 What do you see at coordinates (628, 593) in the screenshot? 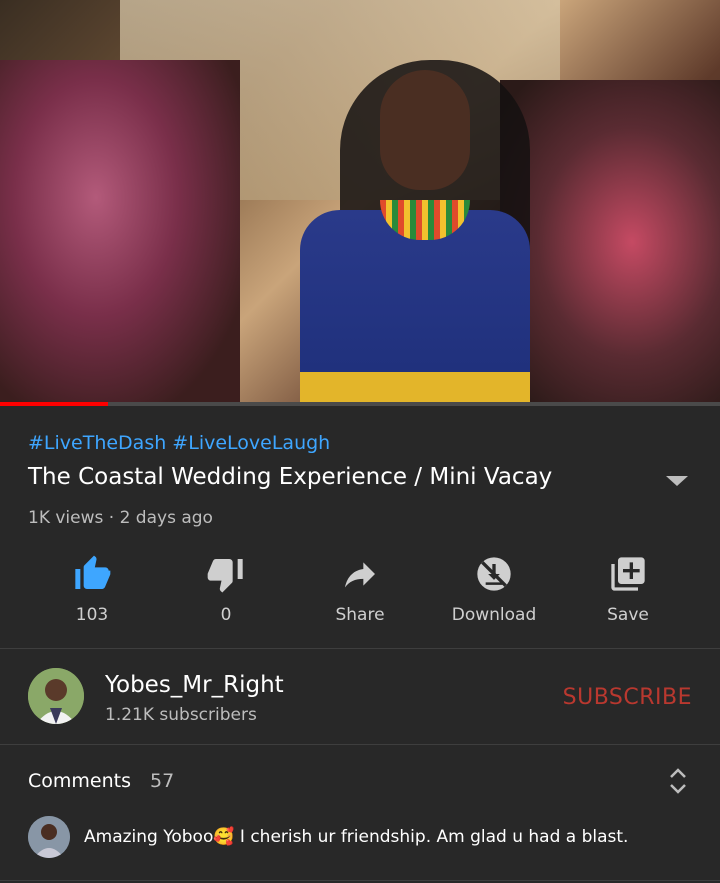
I see `save-button: Save` at bounding box center [628, 593].